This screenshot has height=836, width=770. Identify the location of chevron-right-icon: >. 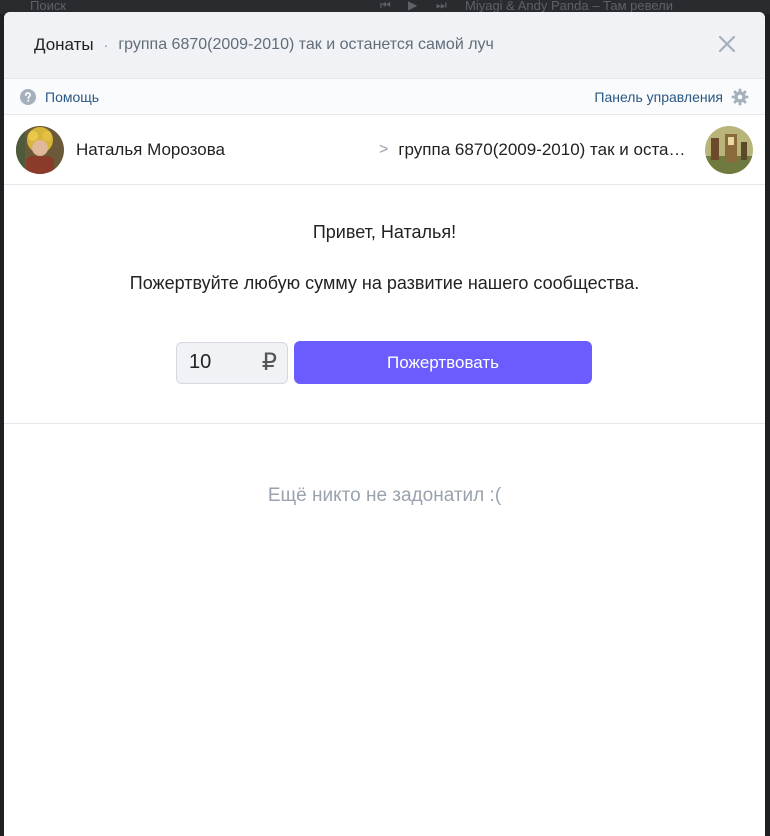
(384, 149).